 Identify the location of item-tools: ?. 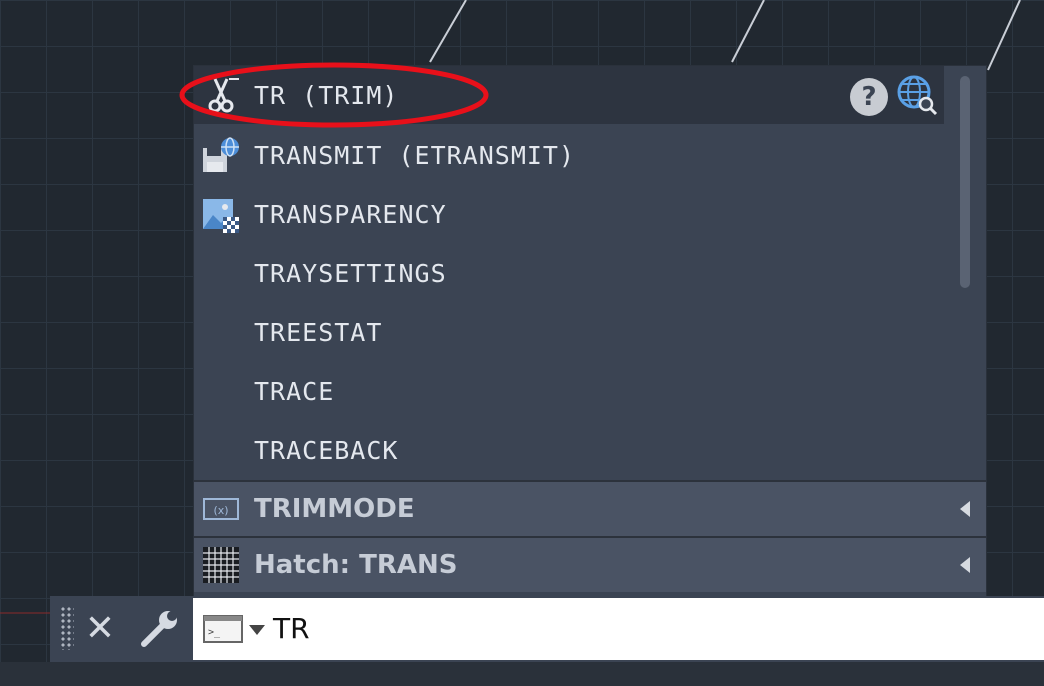
(894, 97).